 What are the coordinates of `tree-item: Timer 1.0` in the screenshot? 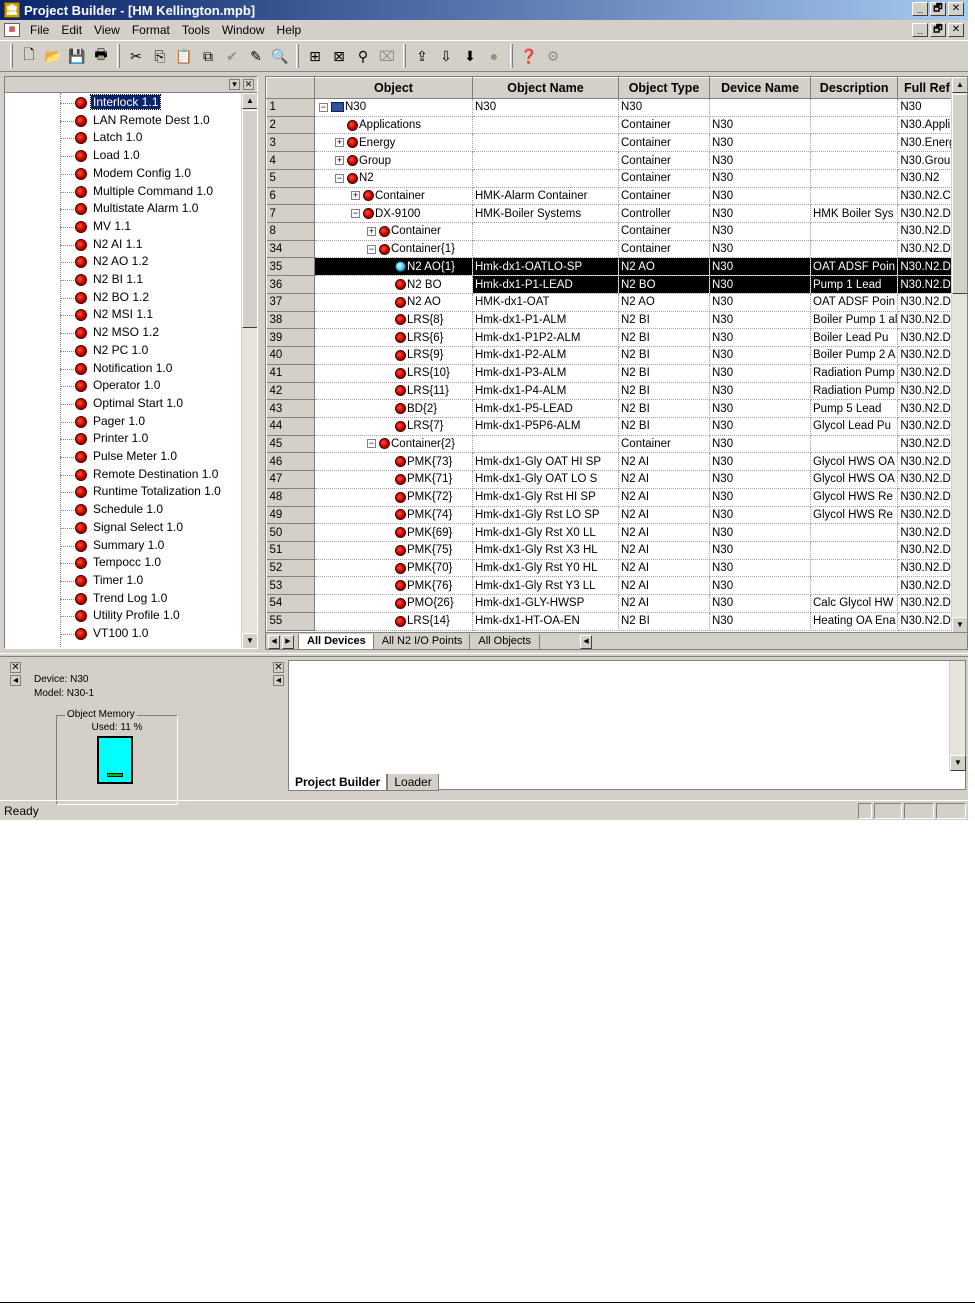 It's located at (123, 581).